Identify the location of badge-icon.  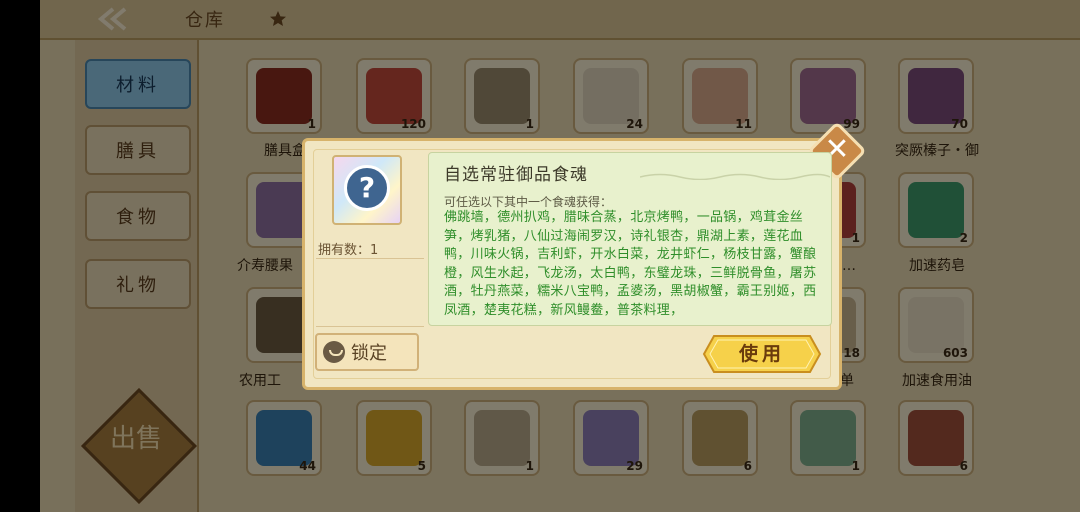
(720, 438).